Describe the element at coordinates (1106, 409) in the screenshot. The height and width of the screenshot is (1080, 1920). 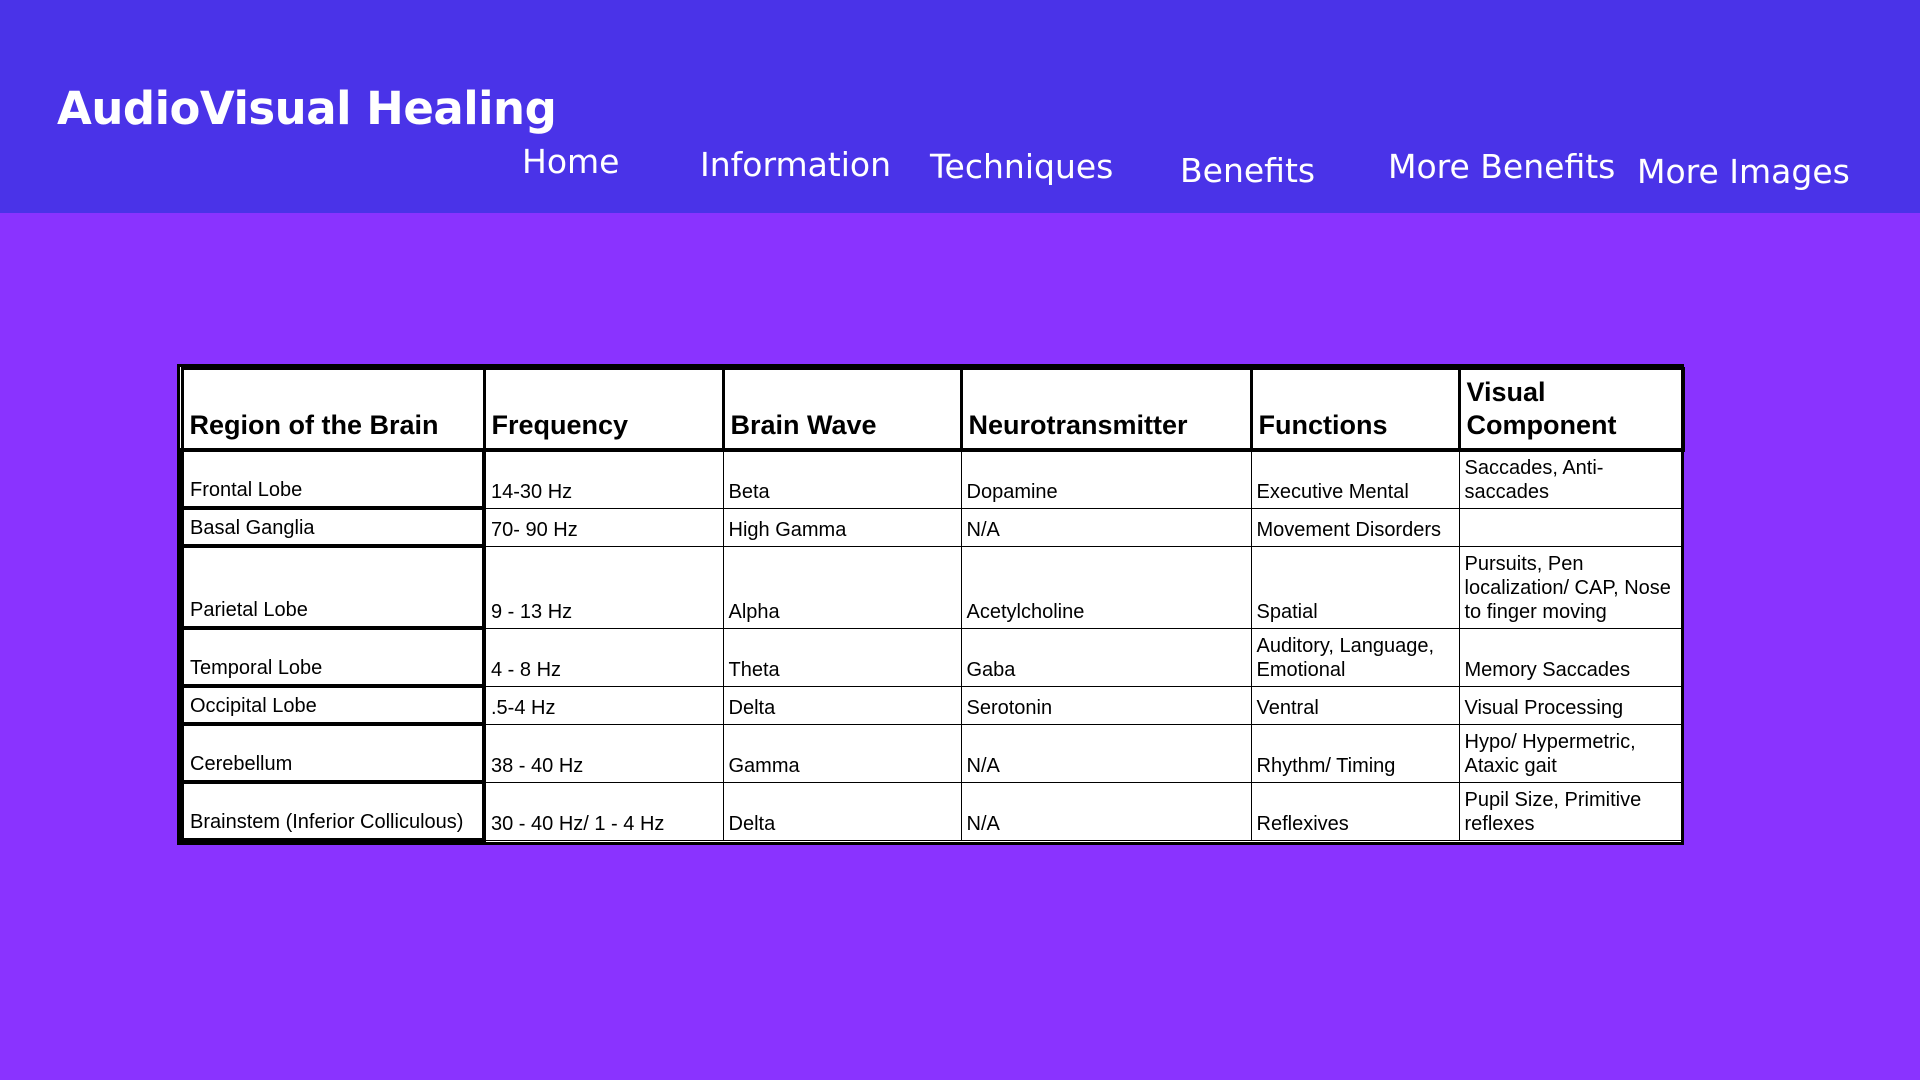
I see `column-header-neurotransmitter: Neurotransmitter` at that location.